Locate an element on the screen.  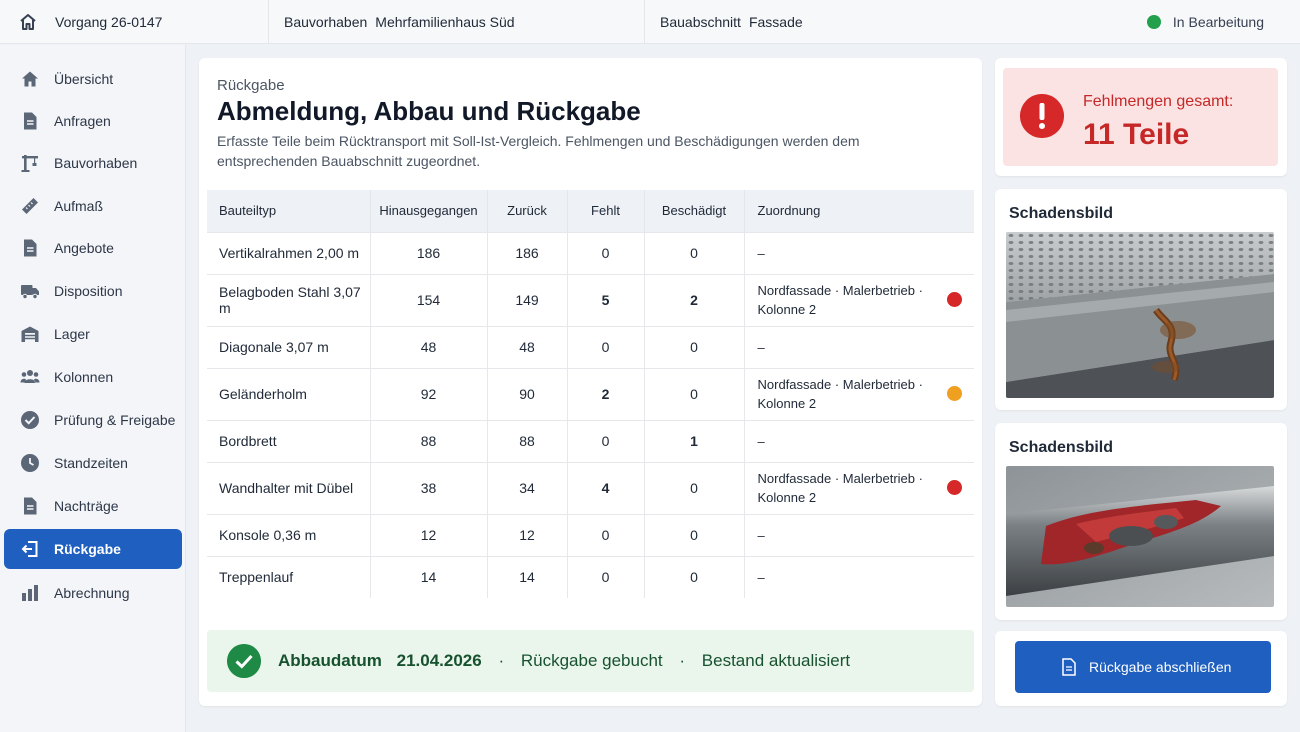
check-circle-icon is located at coordinates (30, 420).